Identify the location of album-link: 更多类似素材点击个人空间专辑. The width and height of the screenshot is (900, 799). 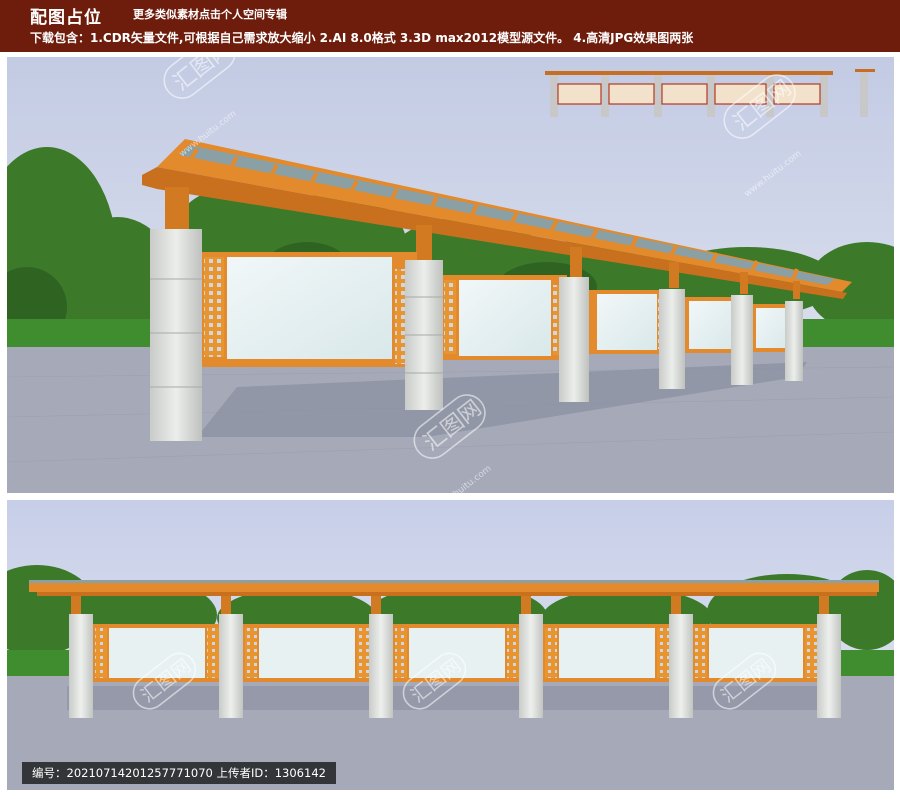
(210, 14).